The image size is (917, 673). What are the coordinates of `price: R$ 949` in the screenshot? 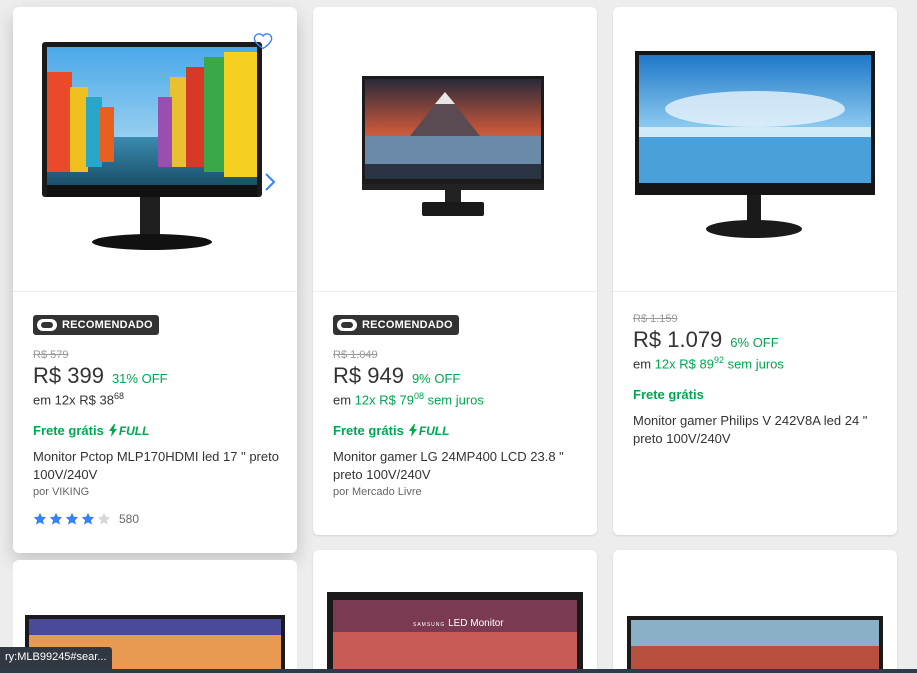 It's located at (368, 375).